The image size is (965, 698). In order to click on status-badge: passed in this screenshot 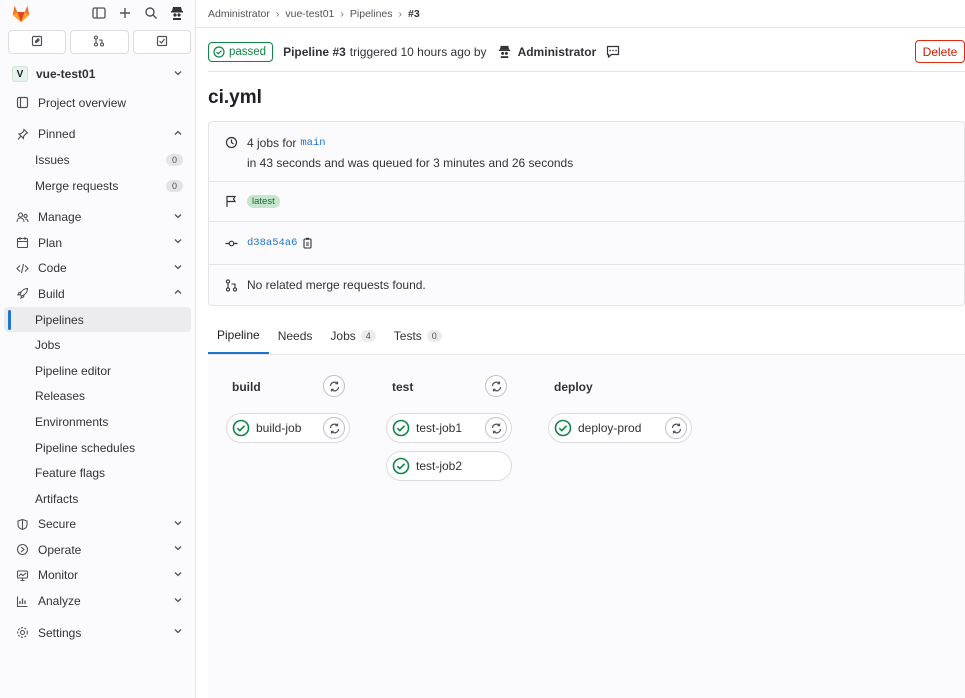, I will do `click(241, 51)`.